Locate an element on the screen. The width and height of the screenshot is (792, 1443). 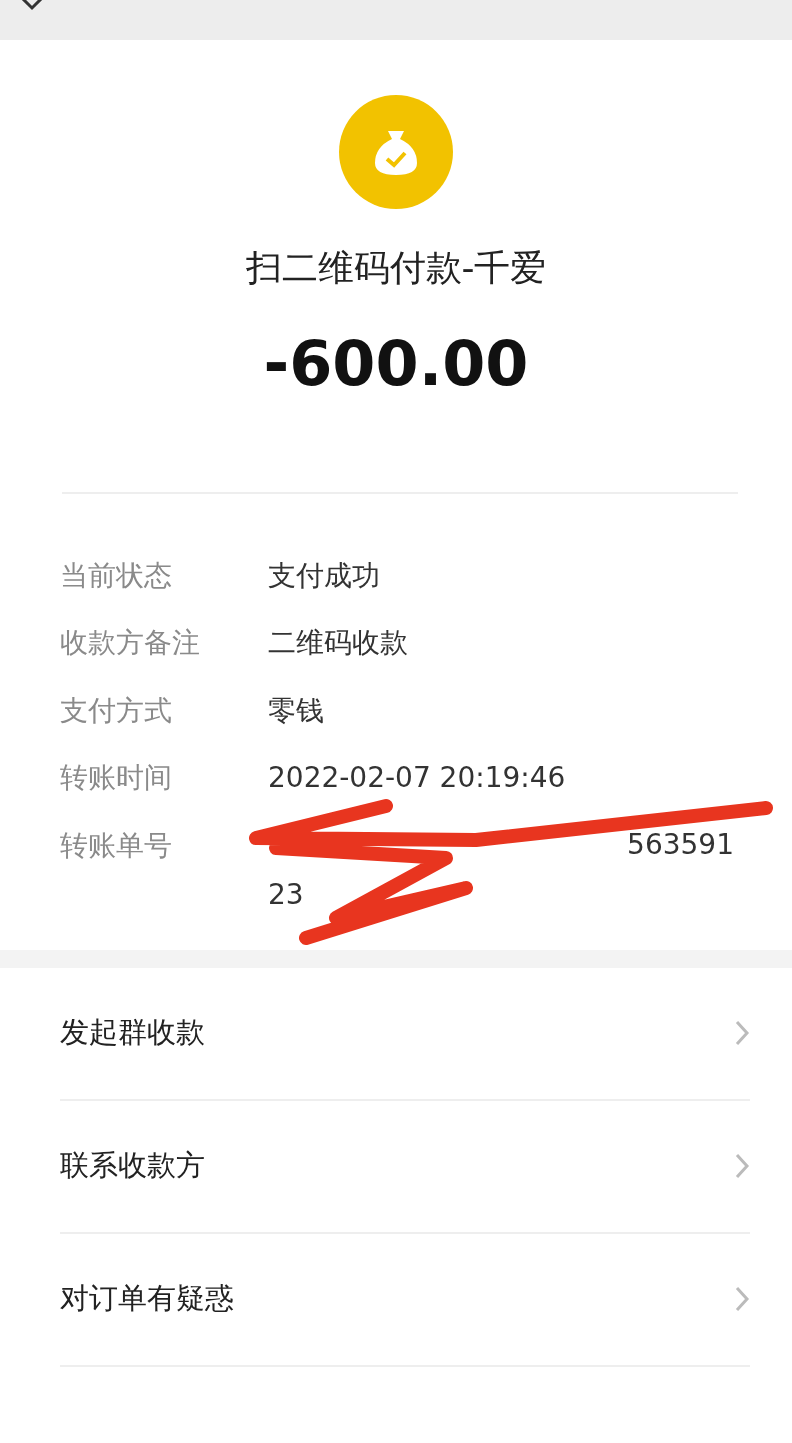
detail-value: 23 is located at coordinates (286, 895).